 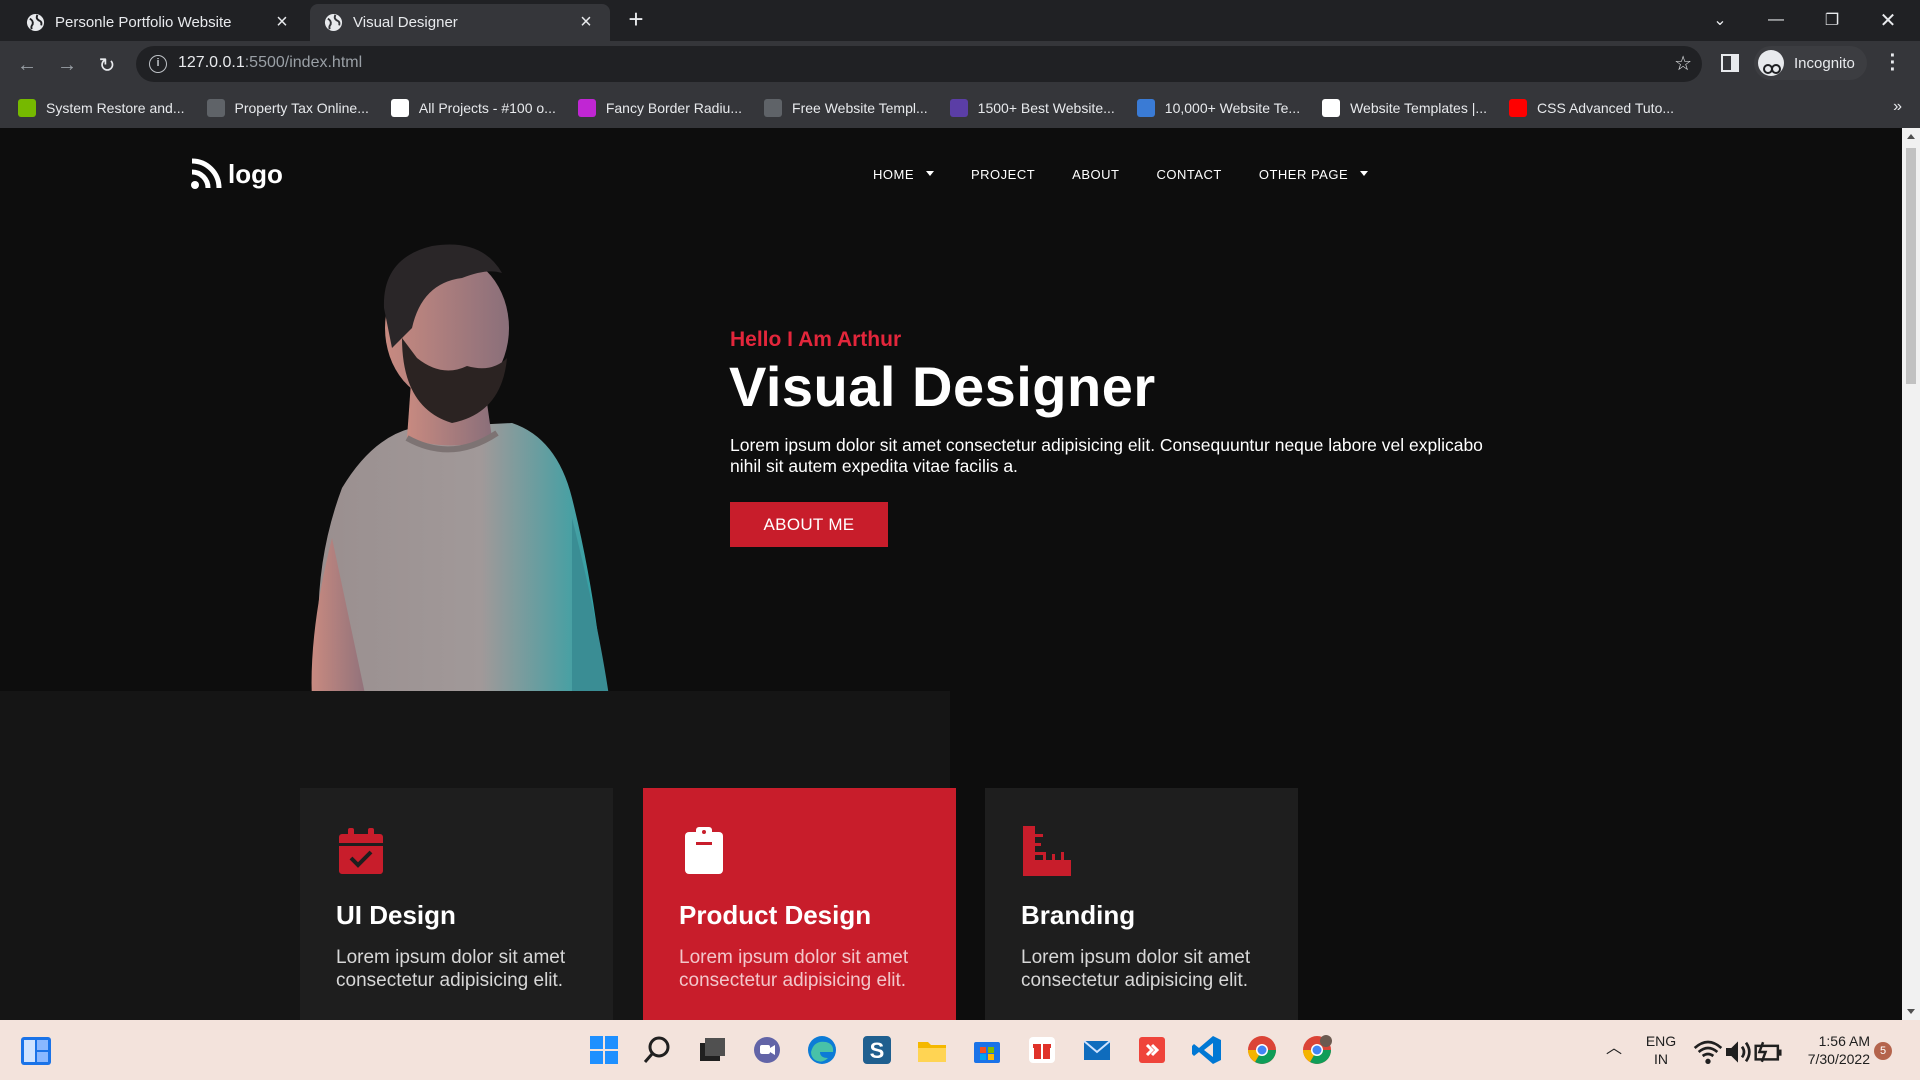 What do you see at coordinates (767, 1050) in the screenshot?
I see `teams-chat-icon` at bounding box center [767, 1050].